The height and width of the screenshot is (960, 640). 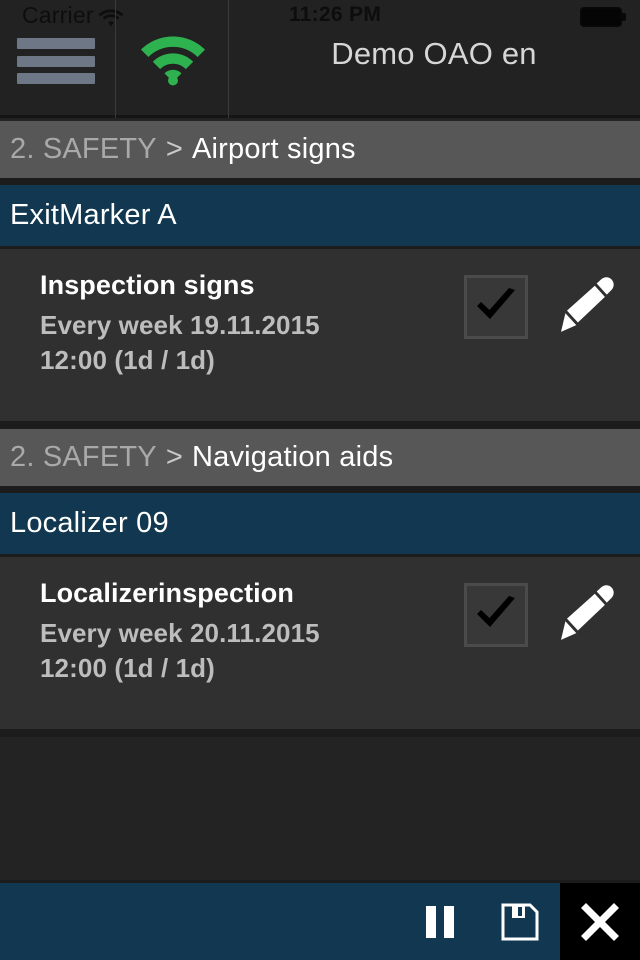 I want to click on status-bar: Carrier 11:26 PM, so click(x=320, y=15).